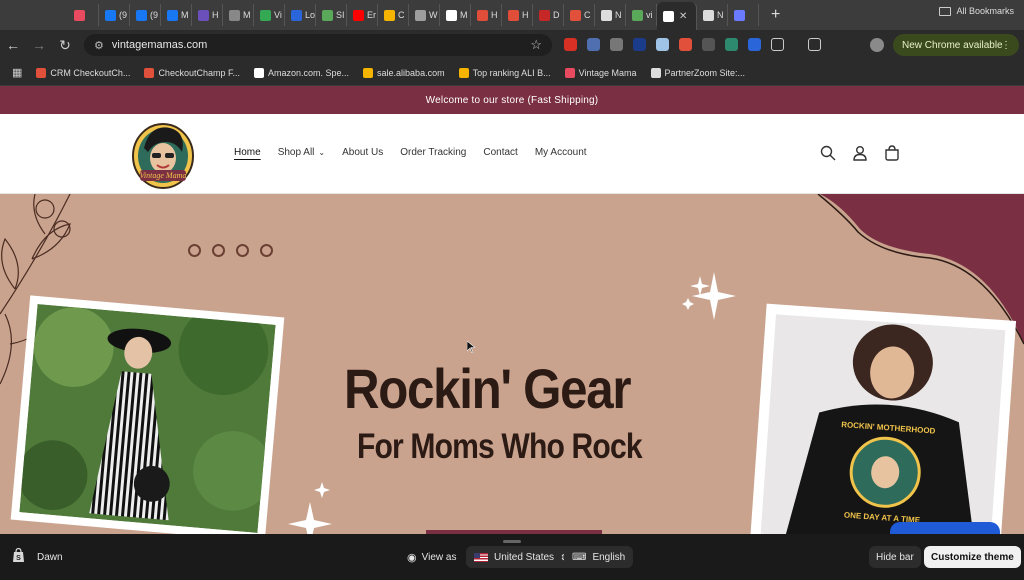  Describe the element at coordinates (39, 45) in the screenshot. I see `forward-icon: →` at that location.